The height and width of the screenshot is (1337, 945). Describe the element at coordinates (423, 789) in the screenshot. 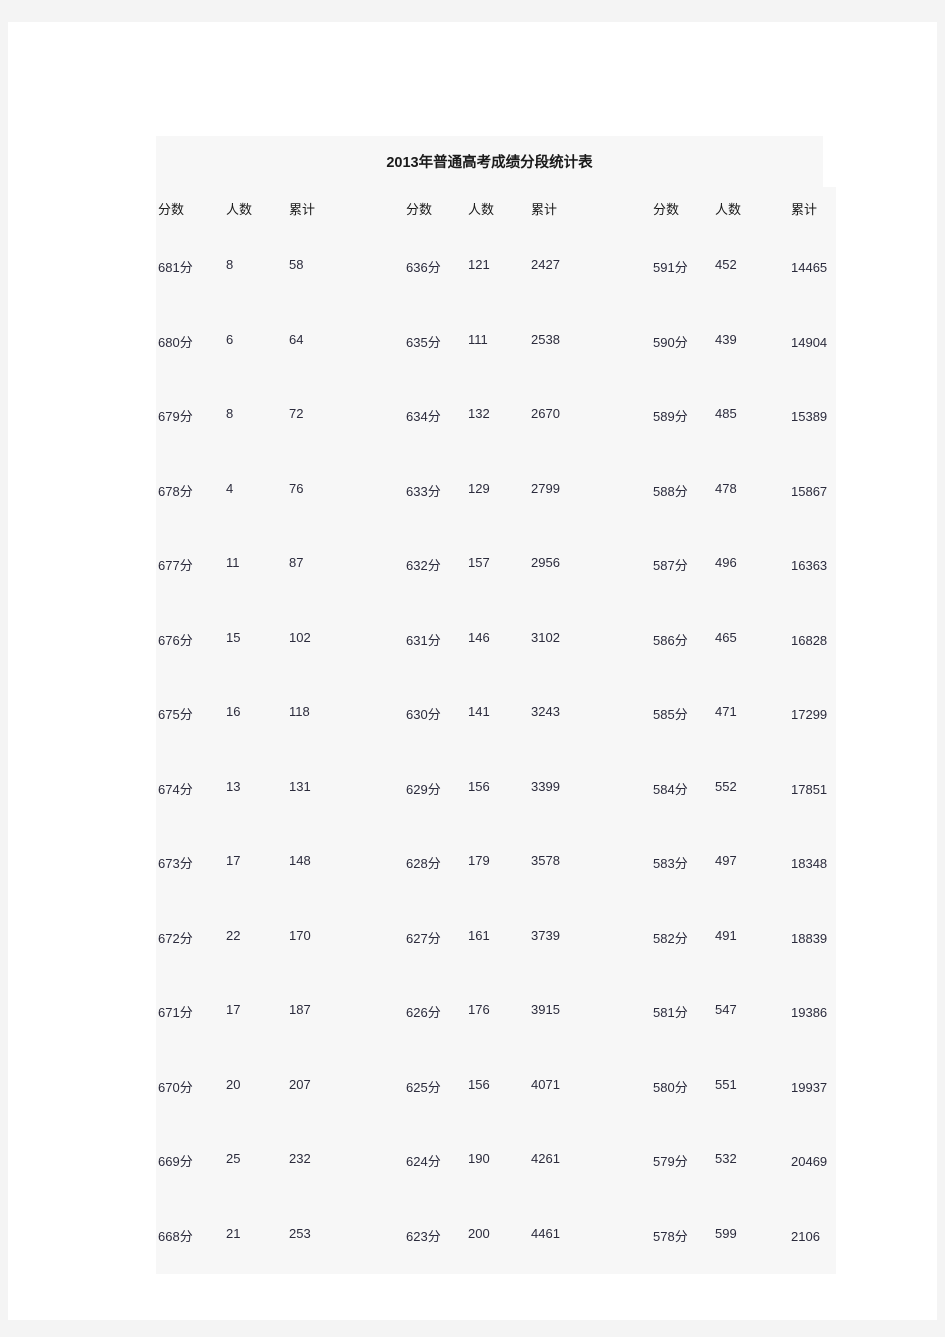

I see `cell-score-group2: 629分` at that location.